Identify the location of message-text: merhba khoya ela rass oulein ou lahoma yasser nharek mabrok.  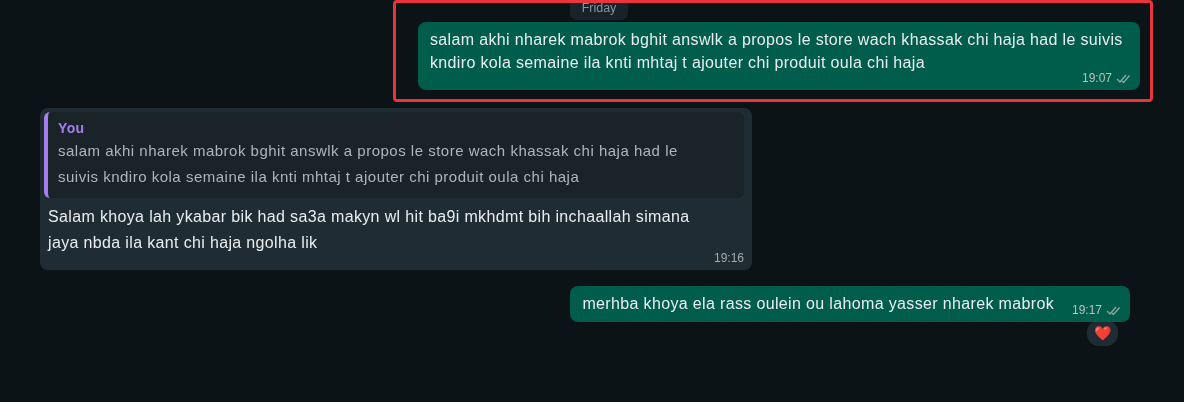
(818, 304).